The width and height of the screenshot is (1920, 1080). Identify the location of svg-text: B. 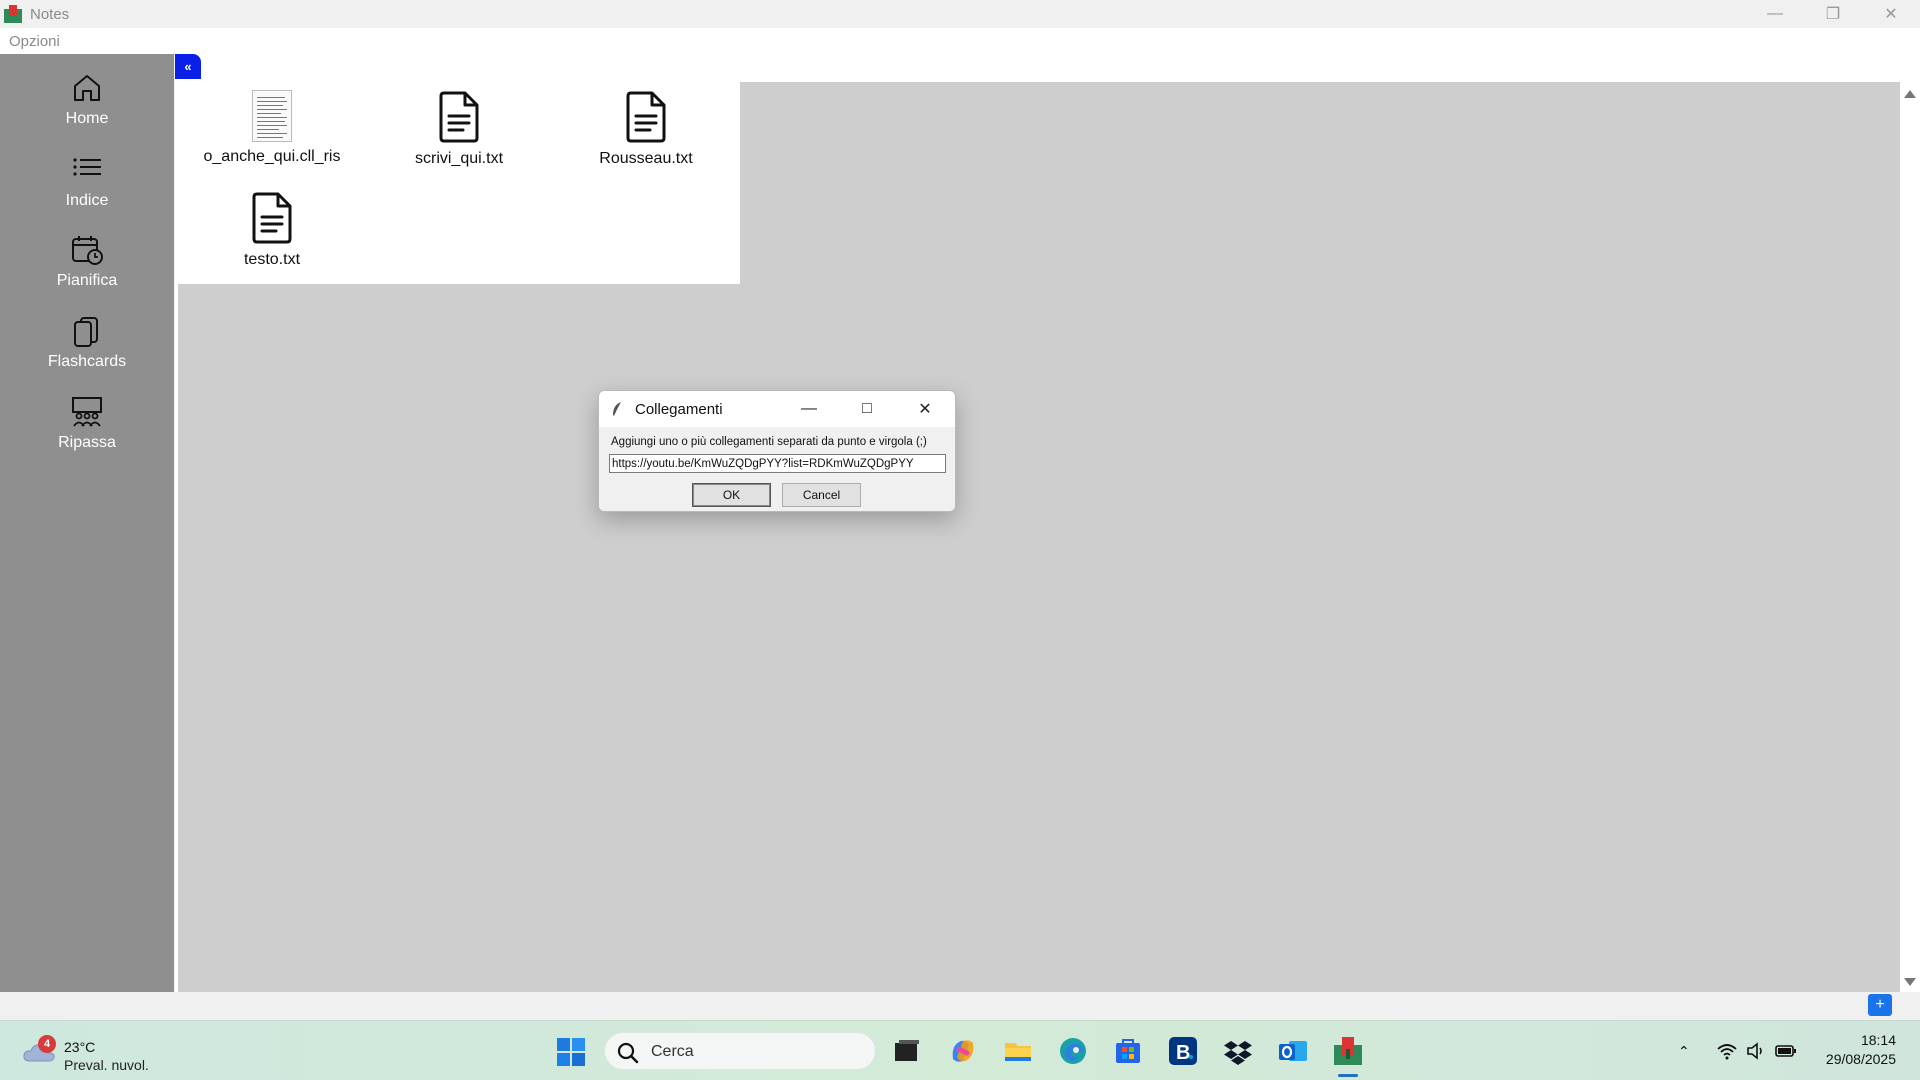
(1183, 1053).